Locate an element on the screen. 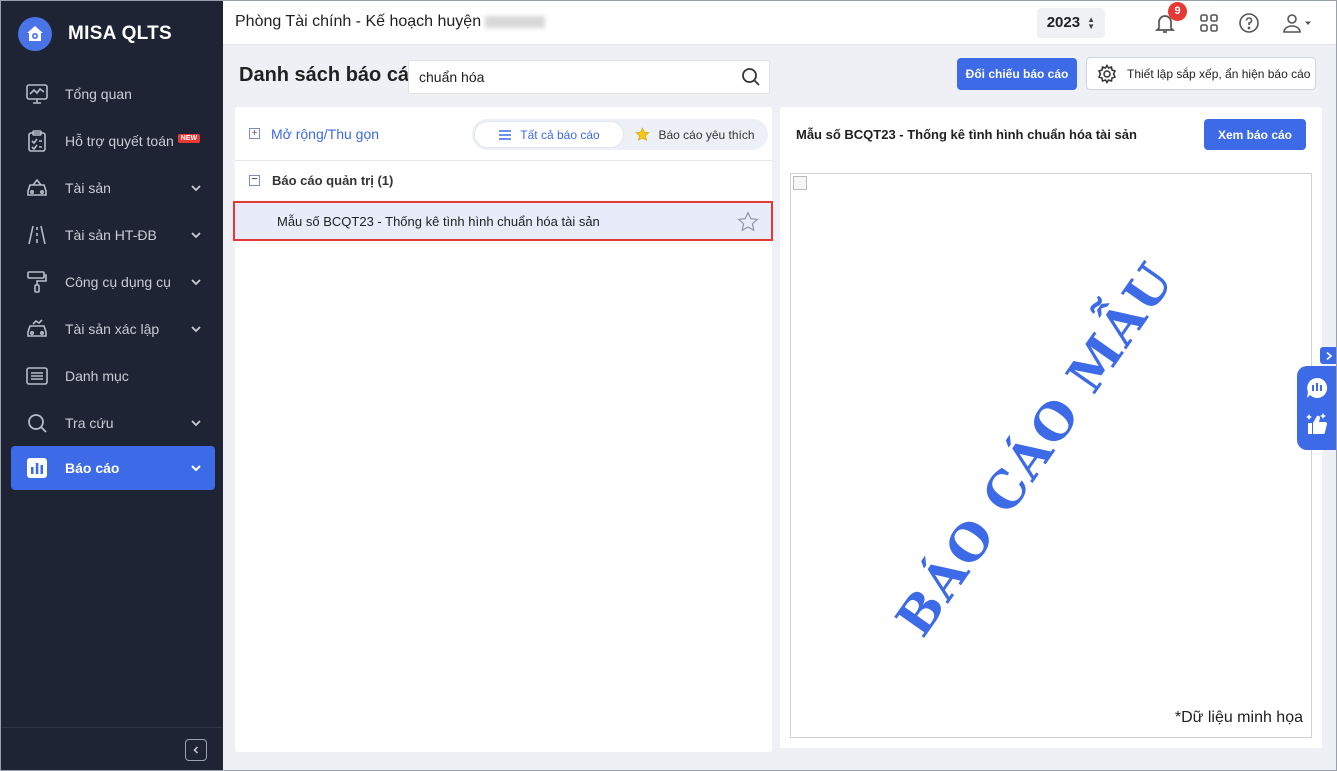 The width and height of the screenshot is (1337, 771). collapse-sidebar-button is located at coordinates (196, 749).